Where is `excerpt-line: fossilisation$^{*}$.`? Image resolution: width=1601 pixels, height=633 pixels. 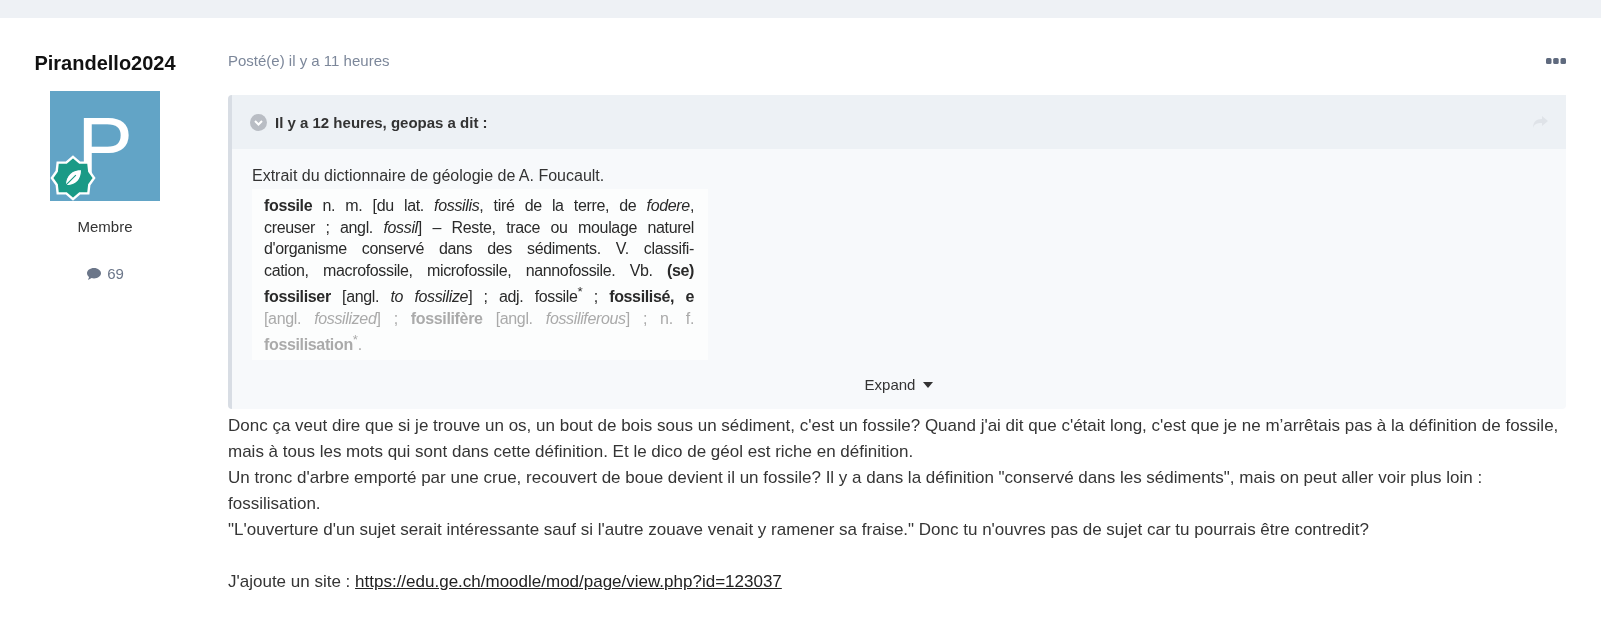 excerpt-line: fossilisation$^{*}$. is located at coordinates (313, 343).